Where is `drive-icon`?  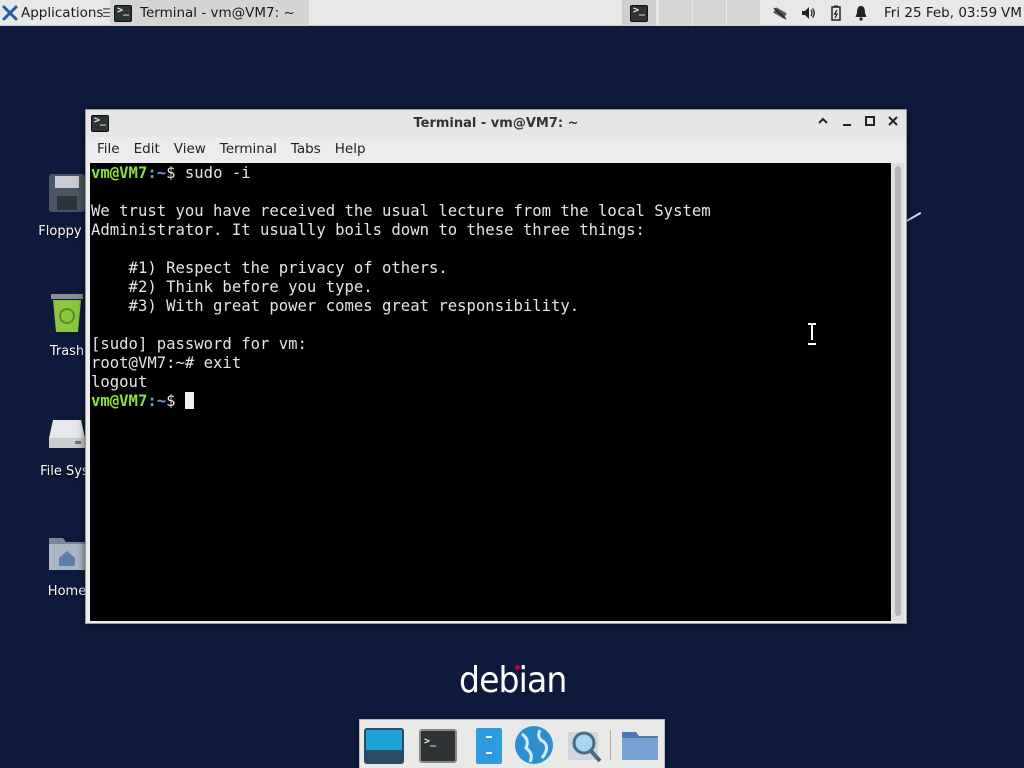 drive-icon is located at coordinates (67, 434).